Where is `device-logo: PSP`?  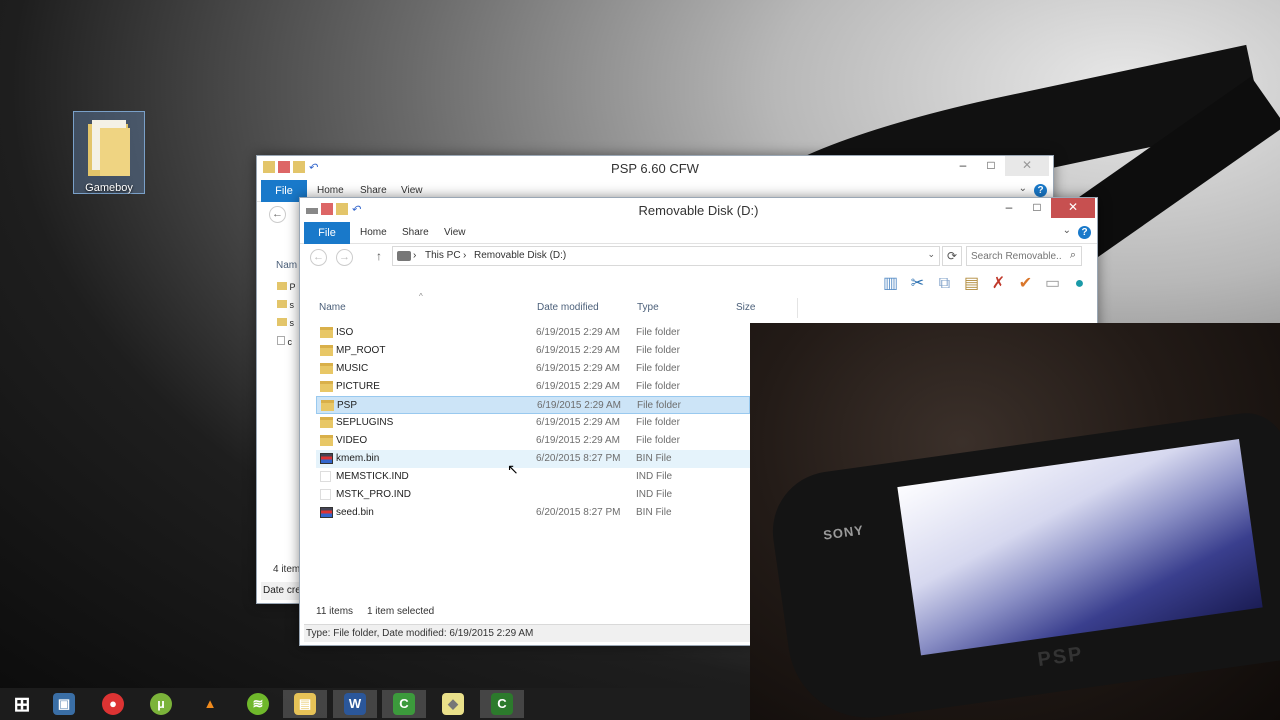
device-logo: PSP is located at coordinates (1060, 657).